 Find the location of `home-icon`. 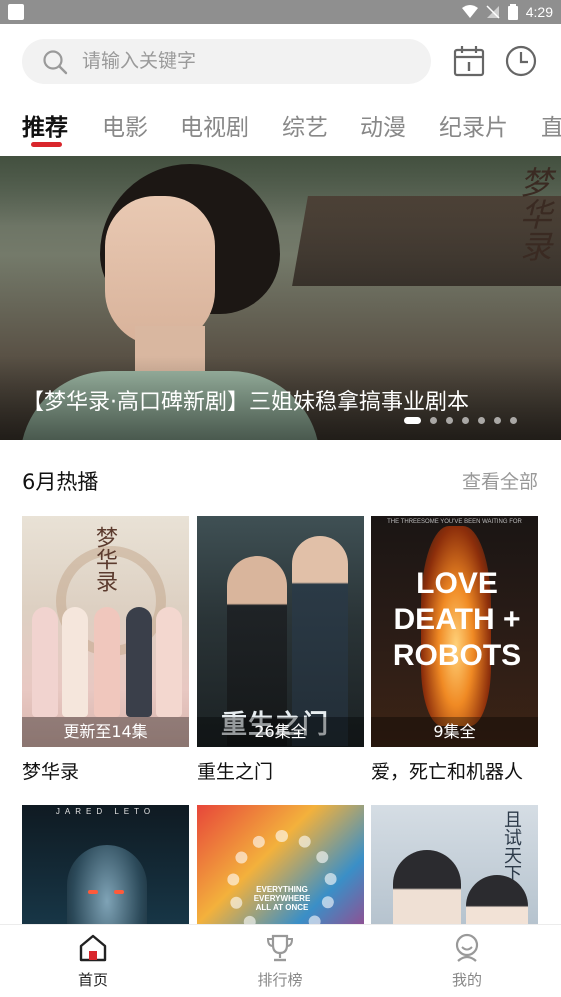

home-icon is located at coordinates (93, 948).